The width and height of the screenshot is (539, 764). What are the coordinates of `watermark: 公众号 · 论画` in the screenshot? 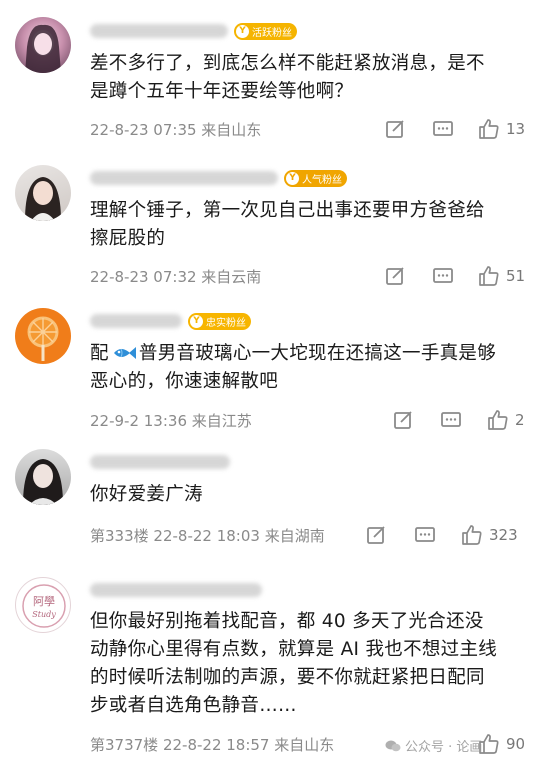 It's located at (433, 745).